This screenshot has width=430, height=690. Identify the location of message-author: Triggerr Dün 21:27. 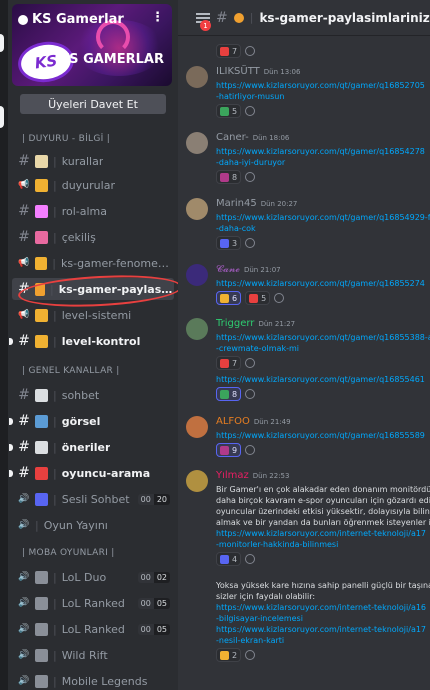
(255, 323).